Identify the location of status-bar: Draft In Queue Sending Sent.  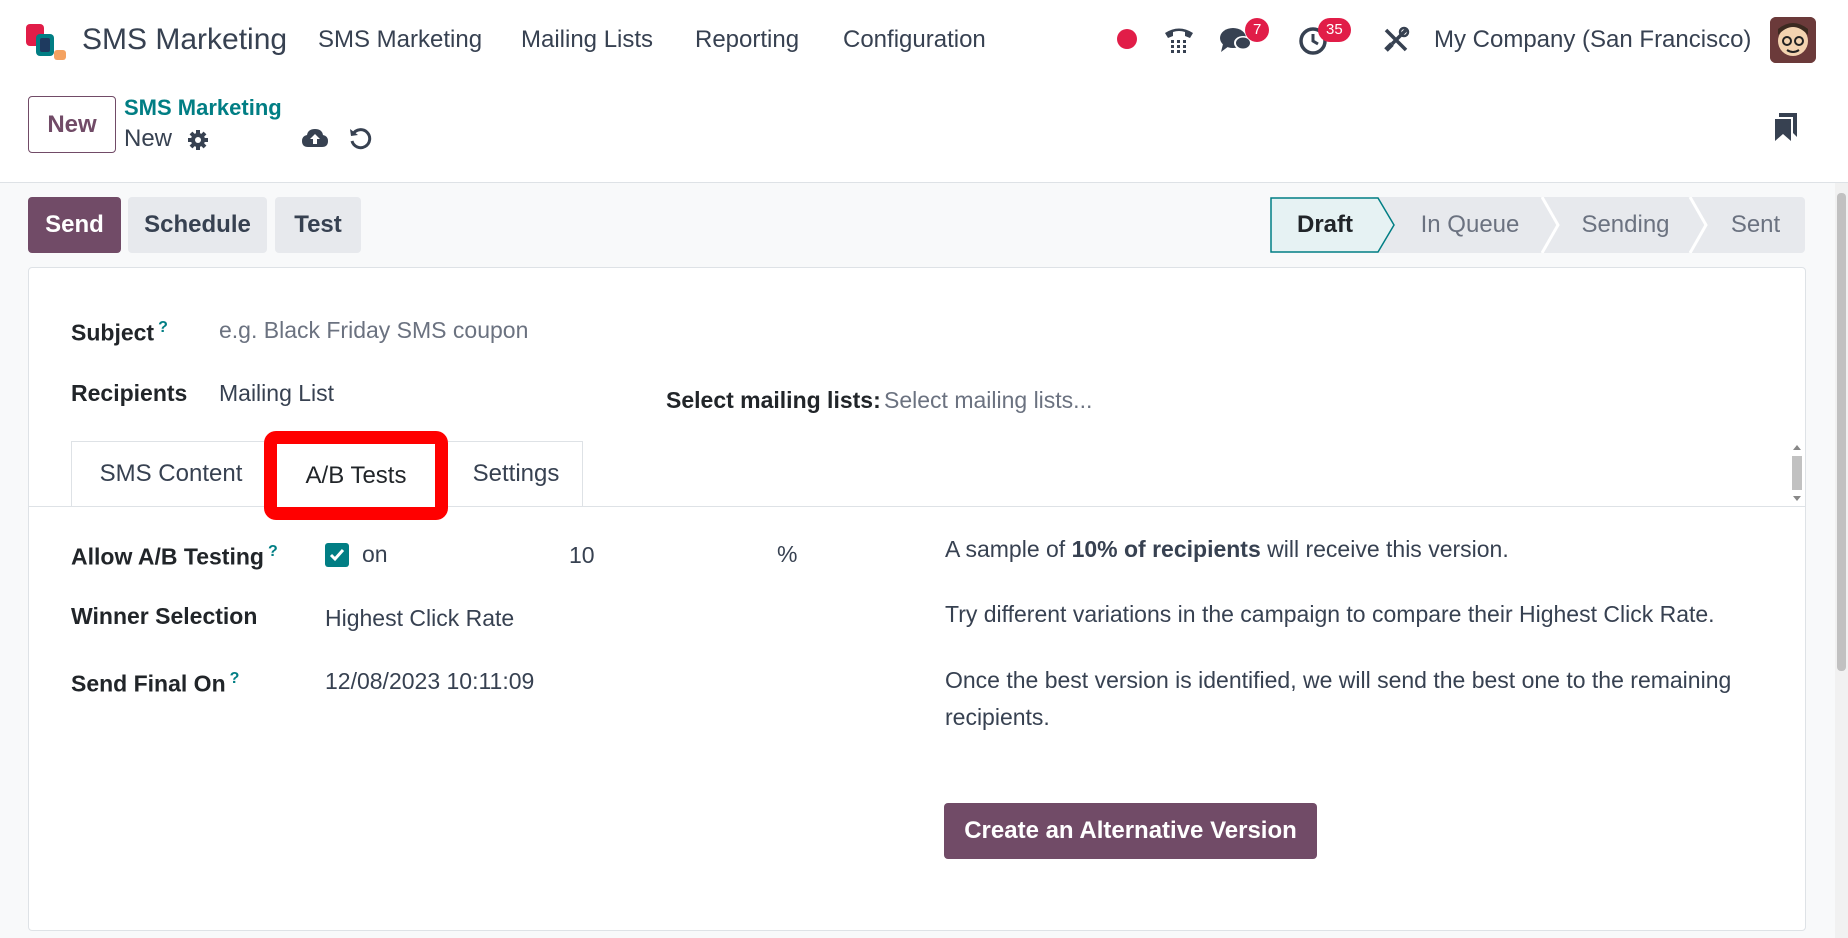
(1537, 225).